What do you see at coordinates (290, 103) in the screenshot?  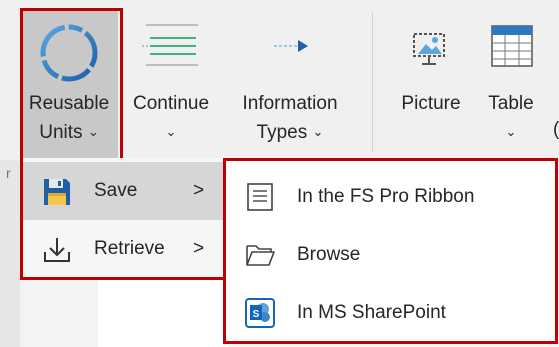 I see `information-types-label-1: Information` at bounding box center [290, 103].